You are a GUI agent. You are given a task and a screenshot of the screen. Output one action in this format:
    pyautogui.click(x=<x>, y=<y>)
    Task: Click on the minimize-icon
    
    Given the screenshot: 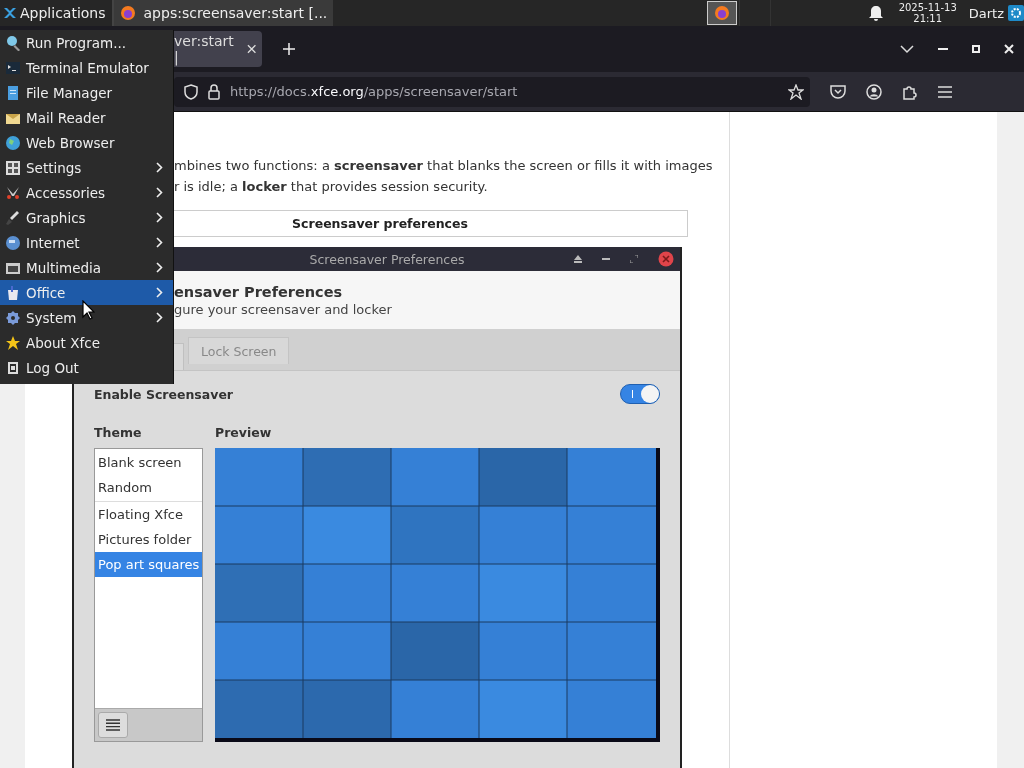 What is the action you would take?
    pyautogui.click(x=943, y=49)
    